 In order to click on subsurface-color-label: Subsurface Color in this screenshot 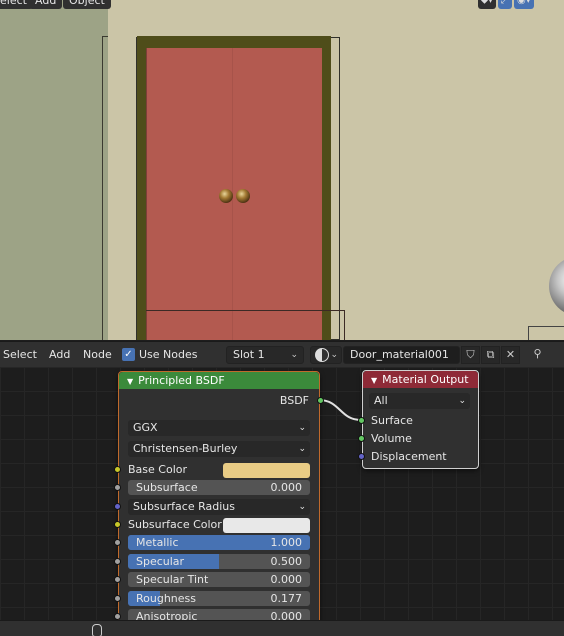, I will do `click(175, 524)`.